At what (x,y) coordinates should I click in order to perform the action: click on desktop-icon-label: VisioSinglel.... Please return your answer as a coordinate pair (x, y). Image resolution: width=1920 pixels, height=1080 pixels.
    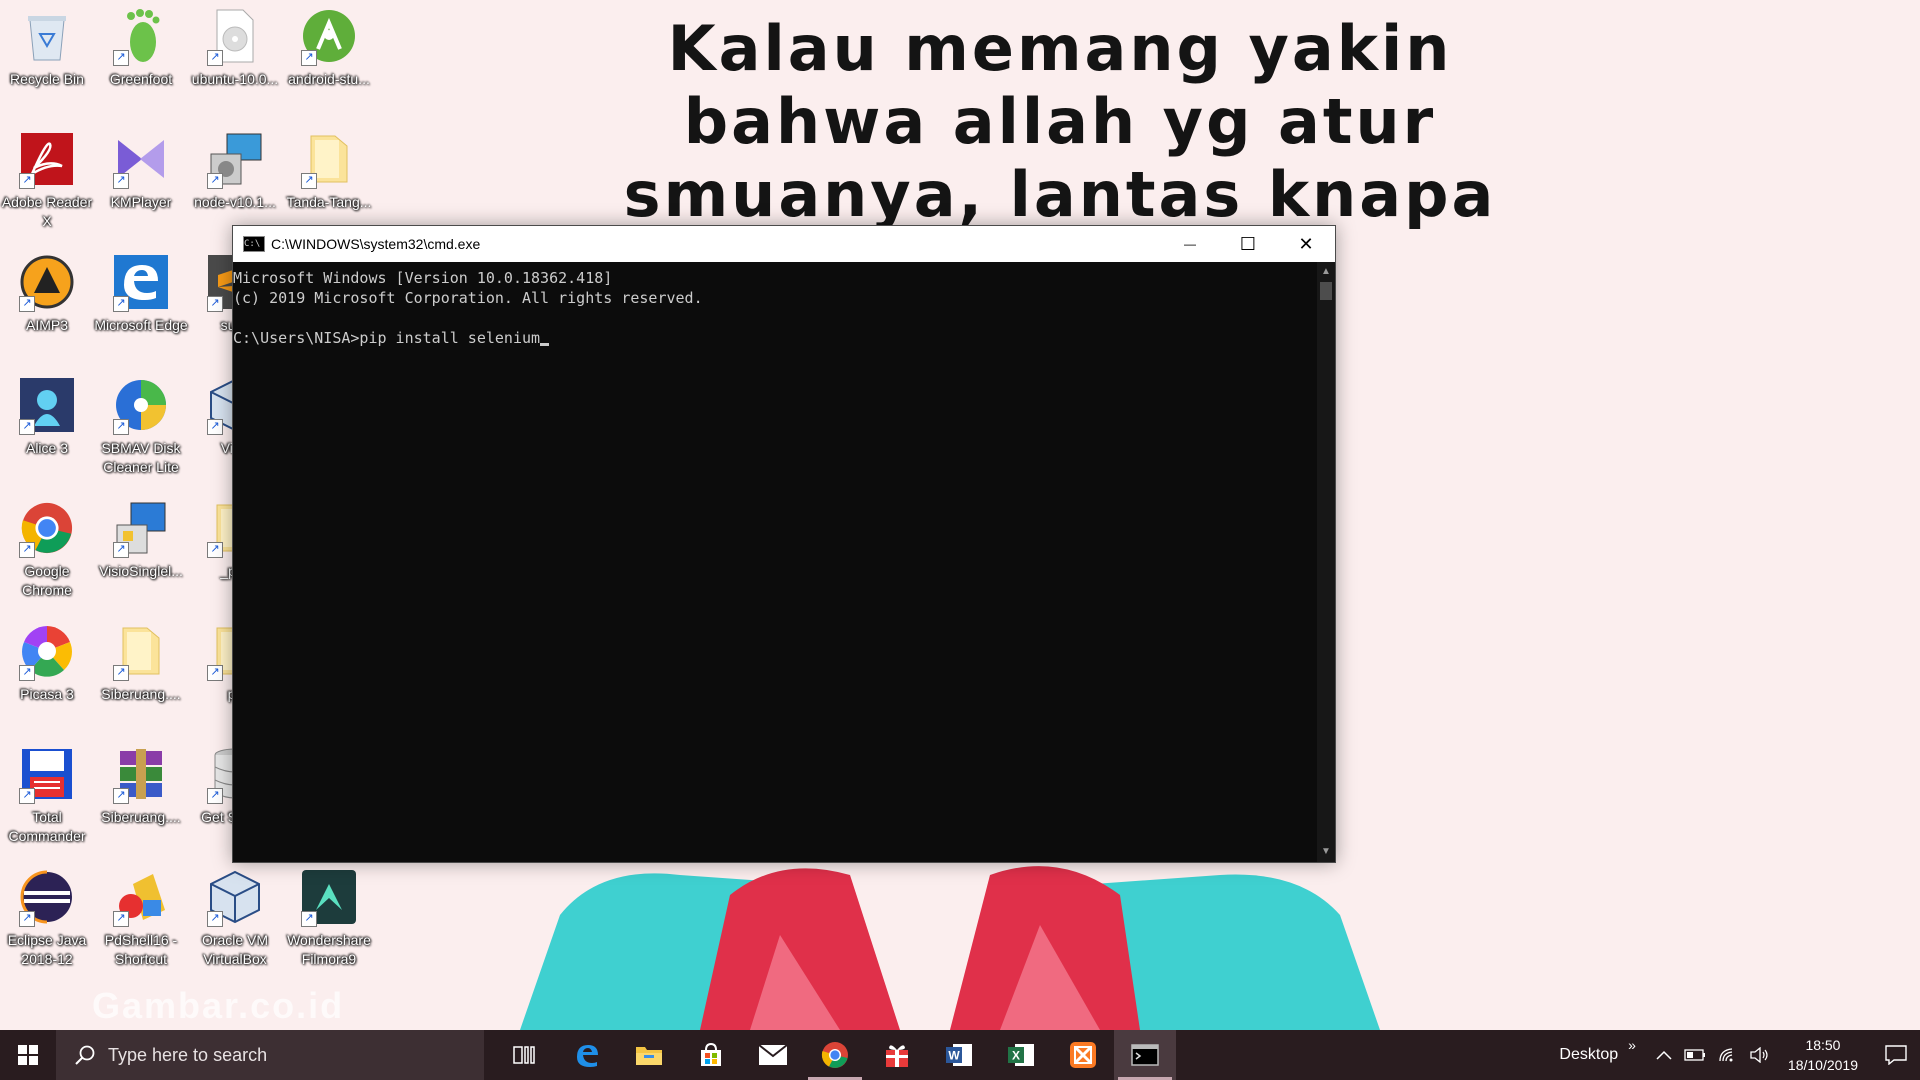
    Looking at the image, I should click on (141, 571).